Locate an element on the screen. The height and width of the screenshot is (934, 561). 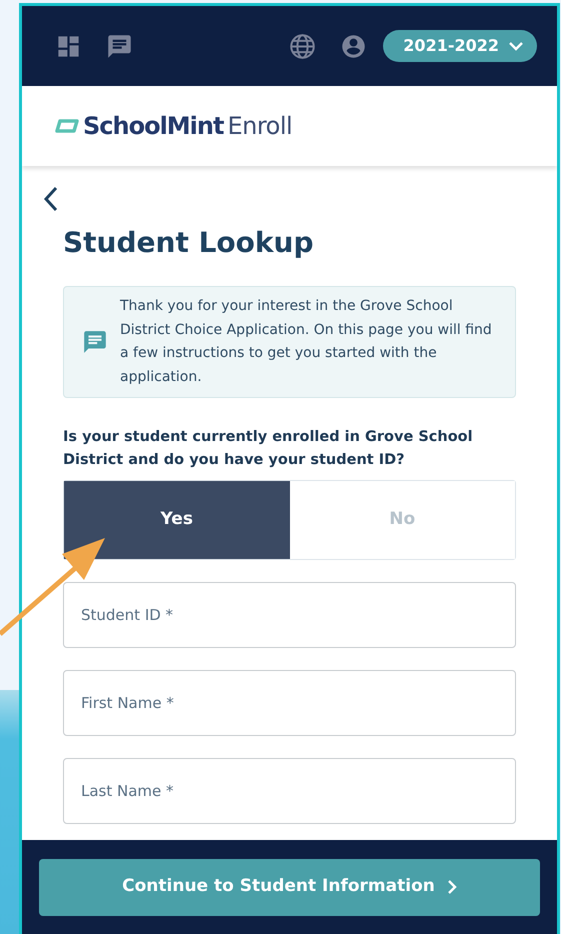
input-field: Student ID * is located at coordinates (289, 615).